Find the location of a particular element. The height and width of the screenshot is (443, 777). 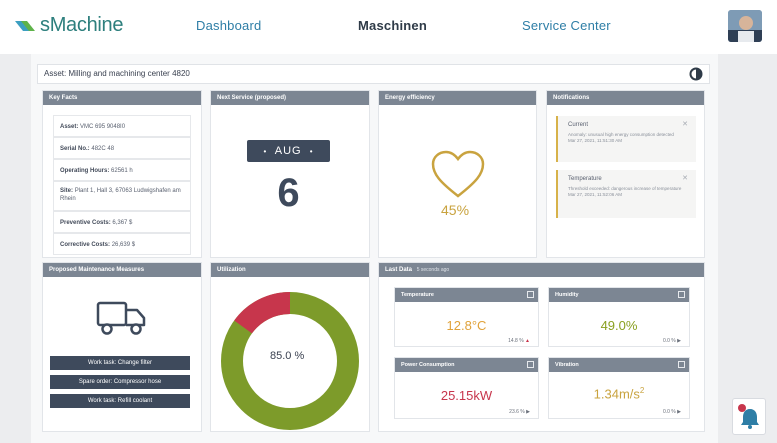

key-fact-operating-hours: Operating Hours: 62561 h is located at coordinates (122, 170).